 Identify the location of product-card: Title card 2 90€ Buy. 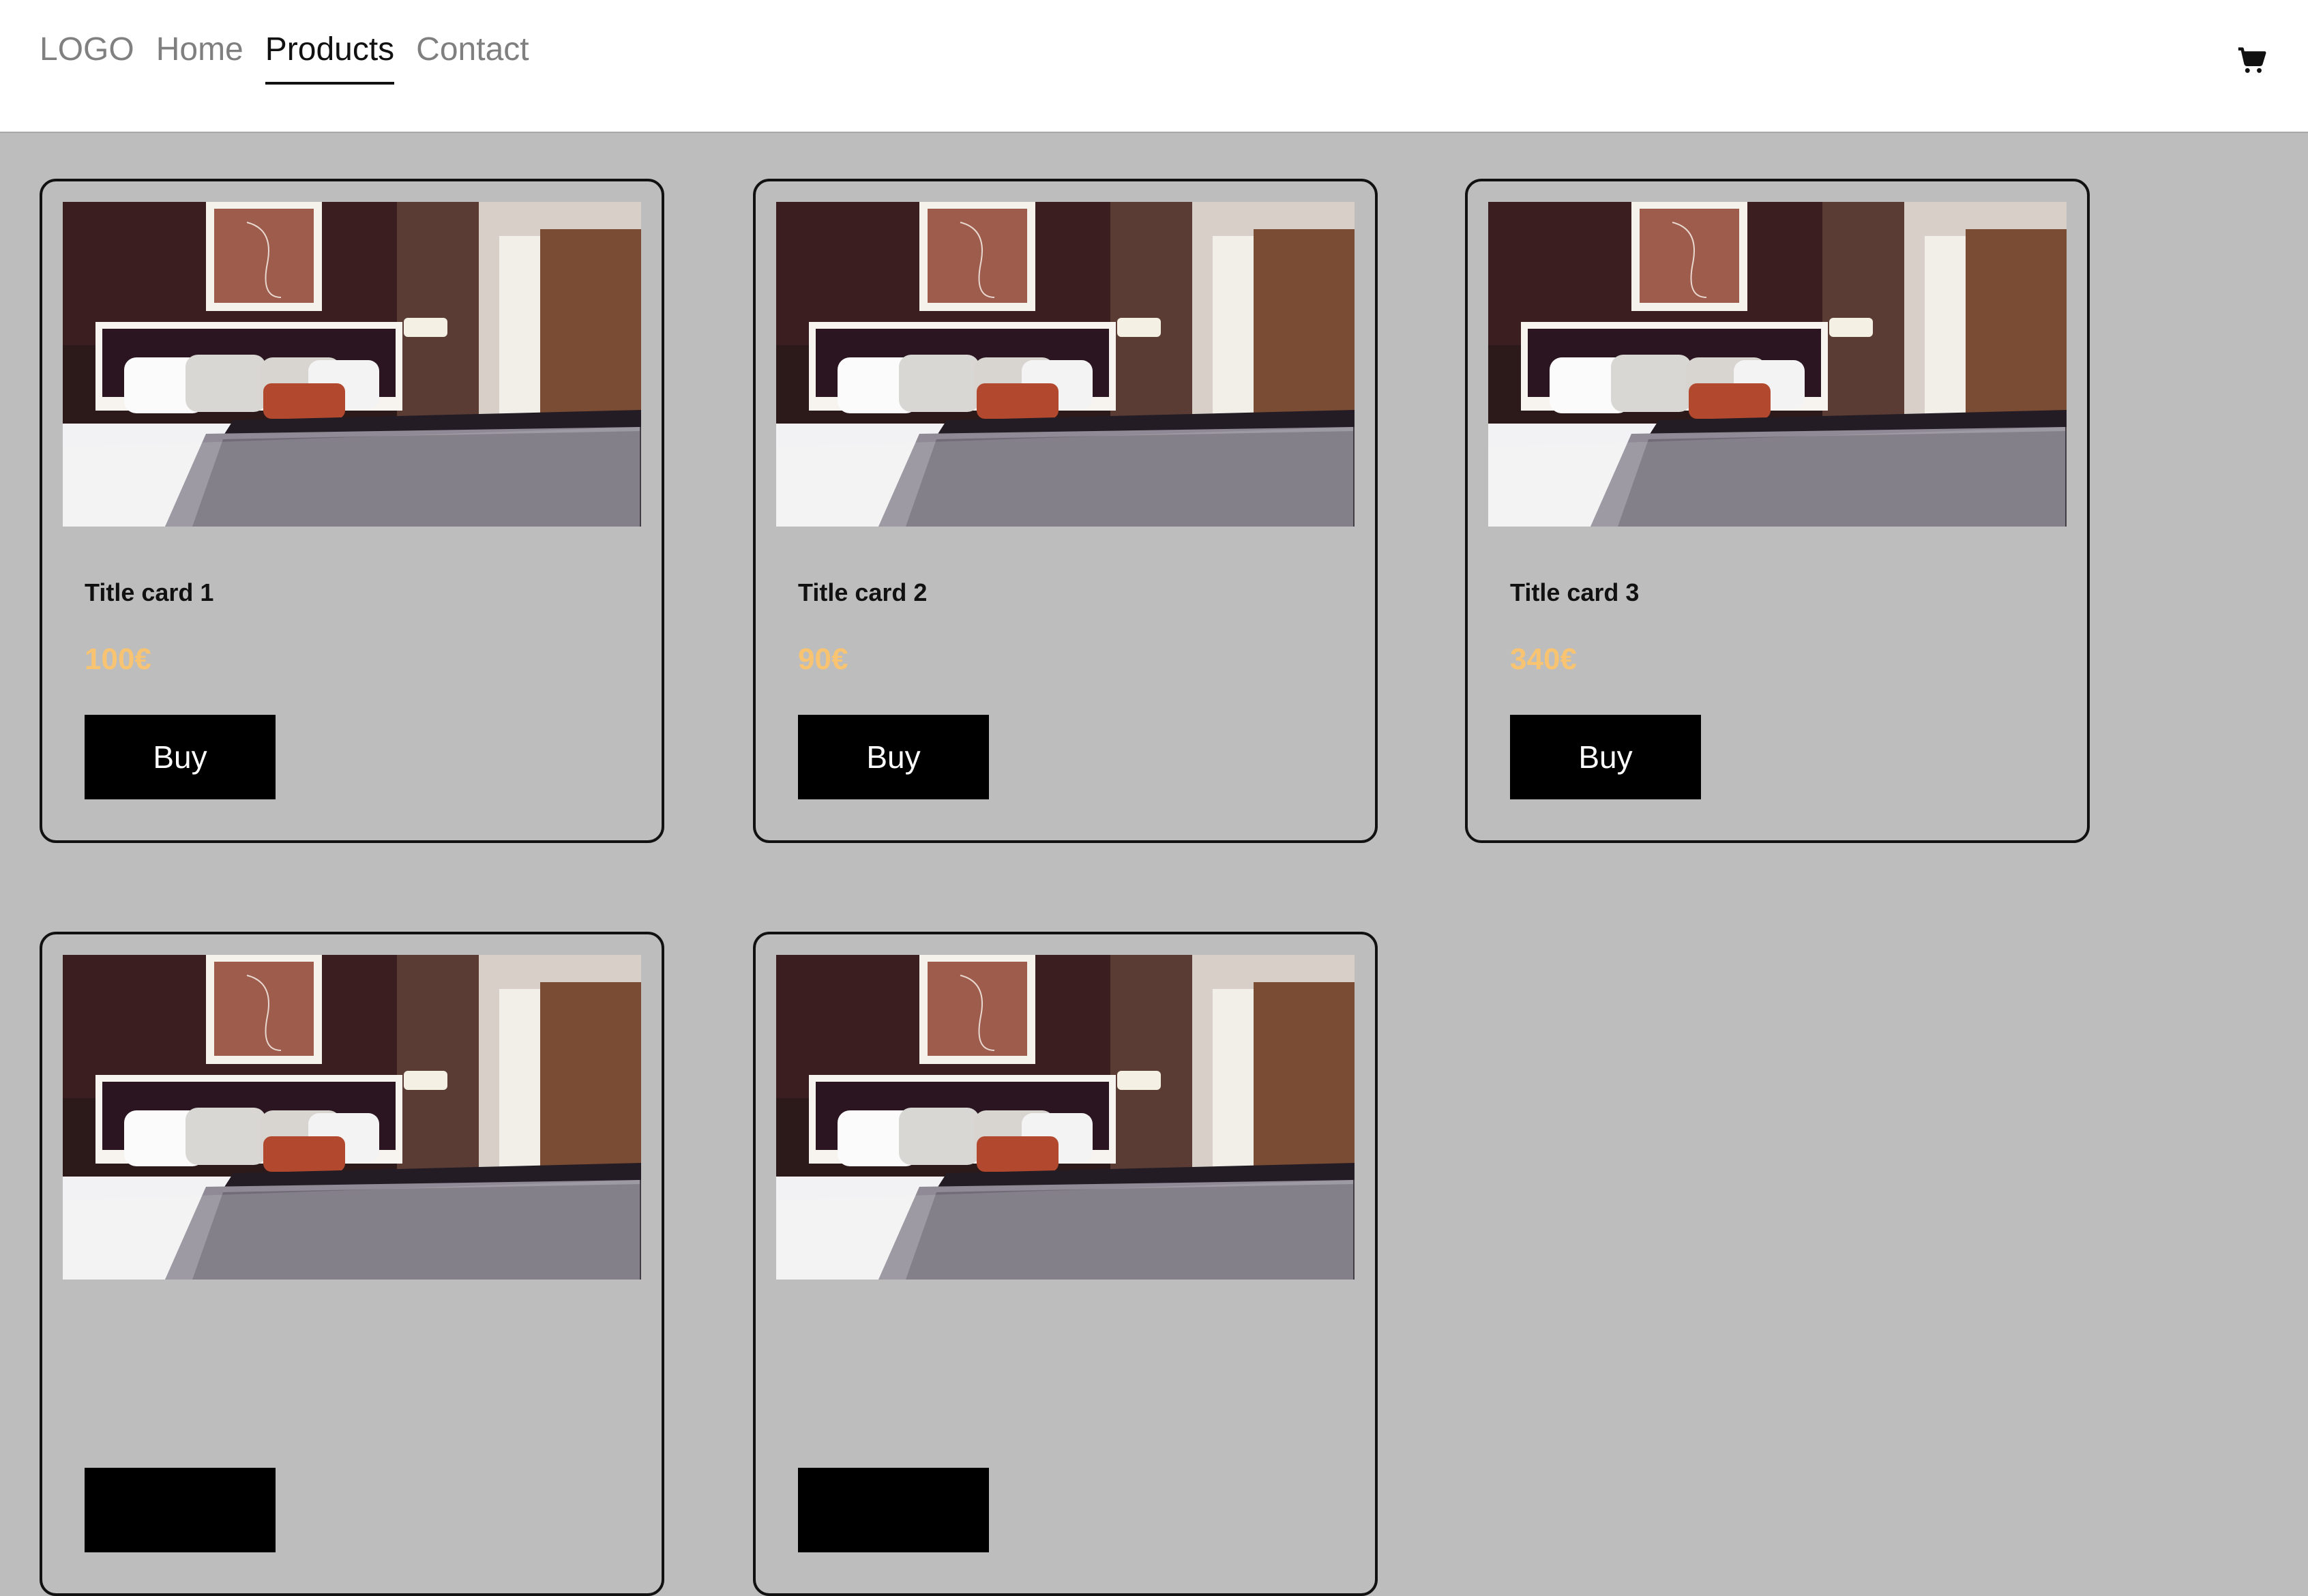
(1065, 511).